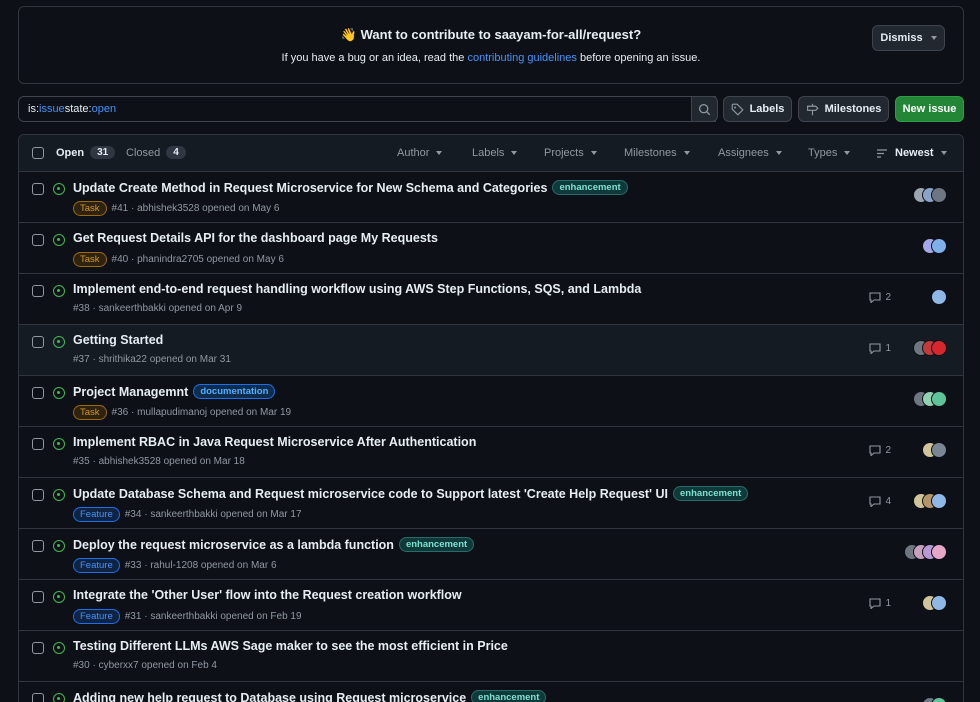  I want to click on issue-meta: #41 · abhishek3528 opened on May 6, so click(195, 208).